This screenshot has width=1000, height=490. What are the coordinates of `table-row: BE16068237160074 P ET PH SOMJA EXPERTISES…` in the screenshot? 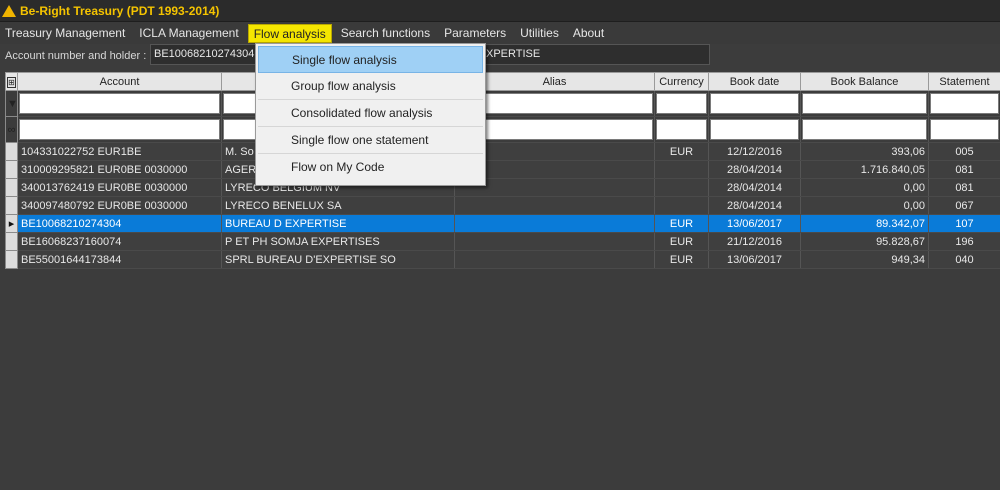 It's located at (502, 241).